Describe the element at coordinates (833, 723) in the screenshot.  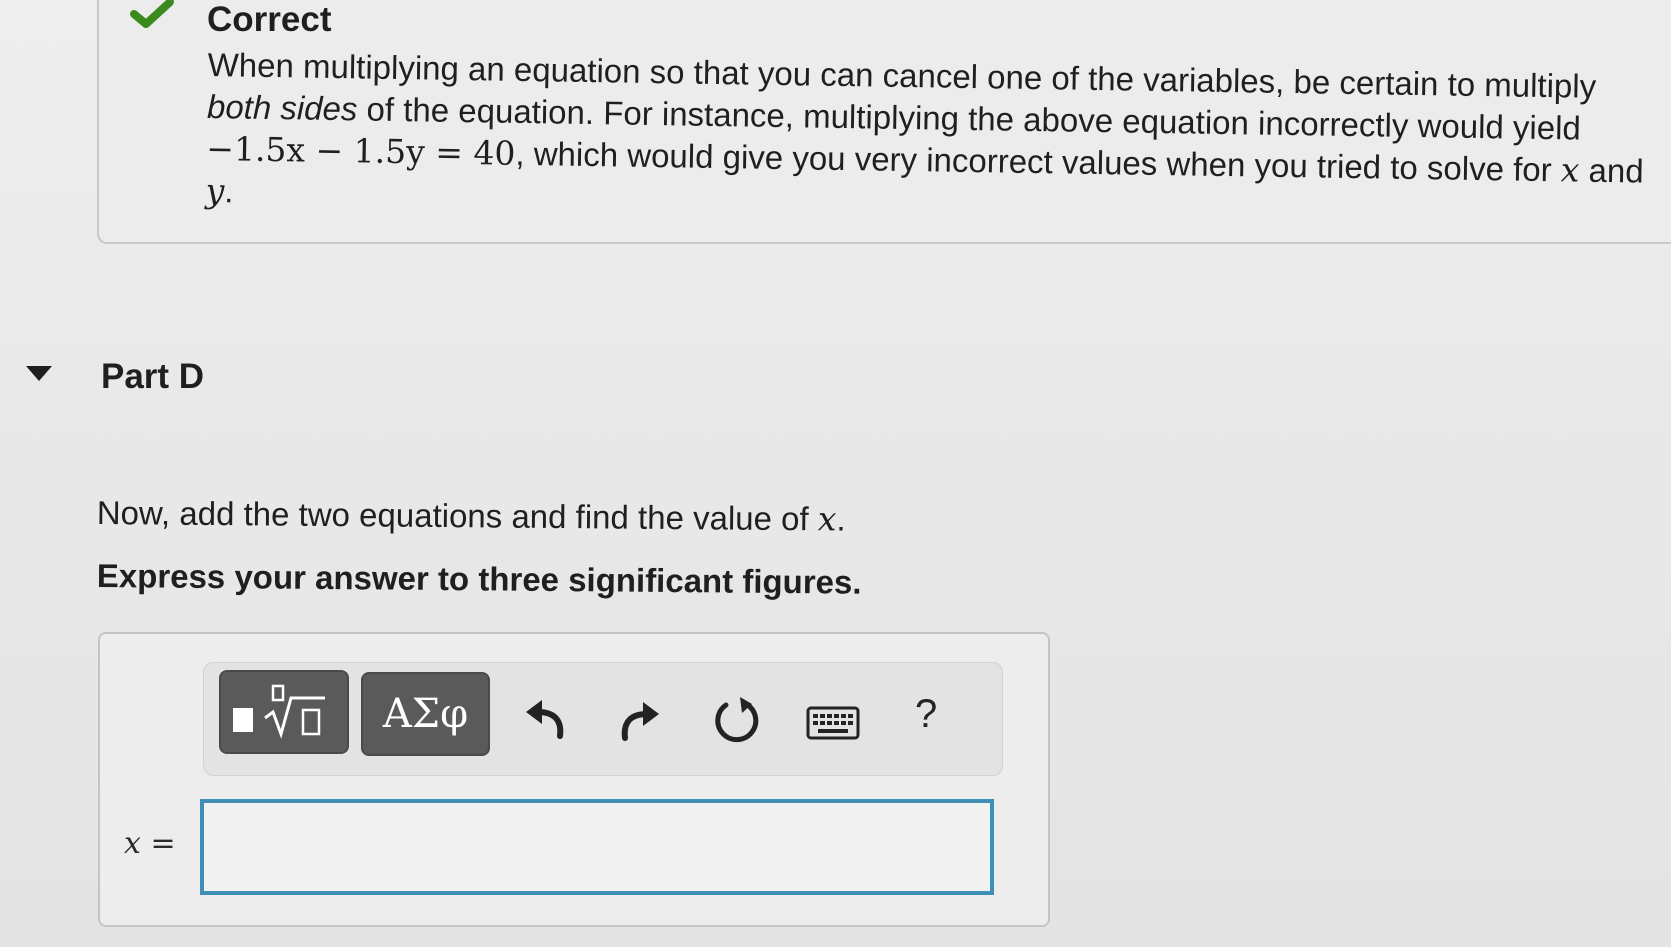
I see `keyboard-icon` at that location.